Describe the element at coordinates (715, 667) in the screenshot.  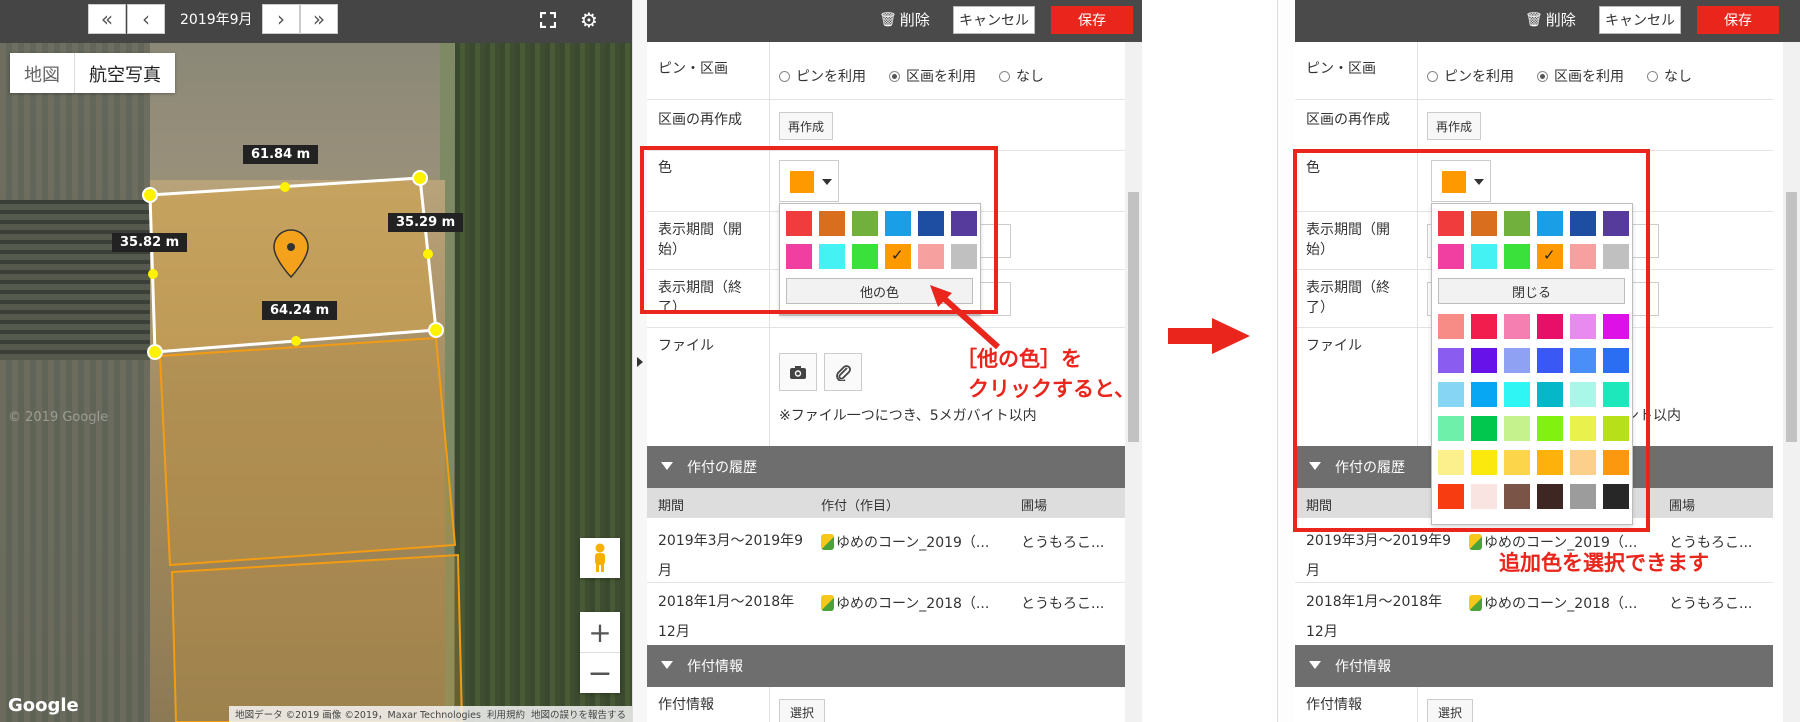
I see `info-title: 作付情報` at that location.